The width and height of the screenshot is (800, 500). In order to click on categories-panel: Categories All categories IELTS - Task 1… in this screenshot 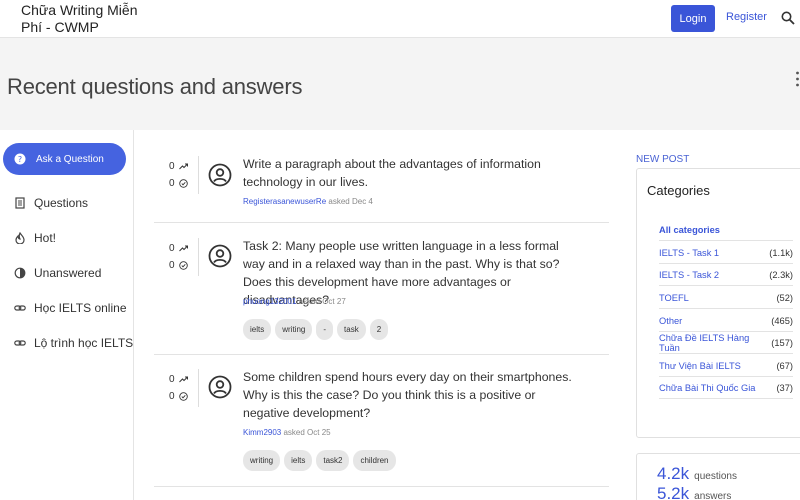, I will do `click(718, 303)`.